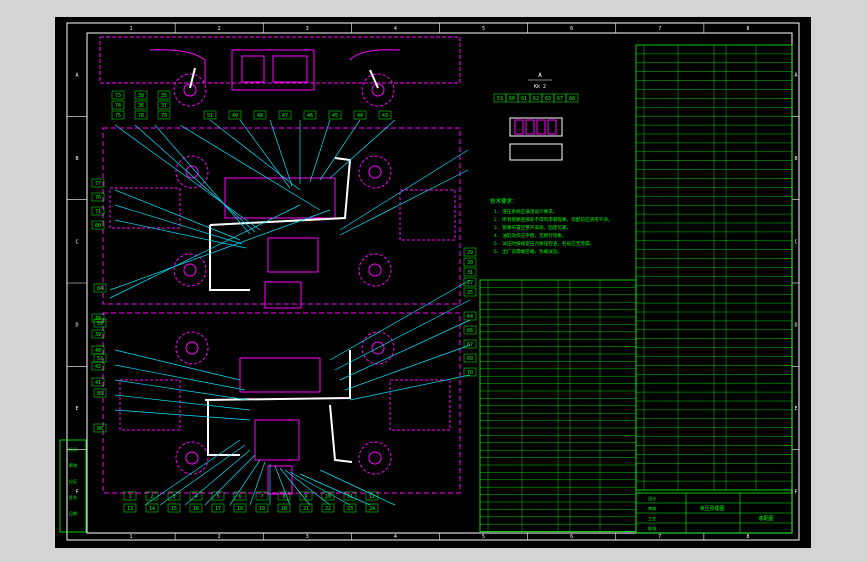 The width and height of the screenshot is (867, 562). I want to click on zone-number-top: 6, so click(571, 29).